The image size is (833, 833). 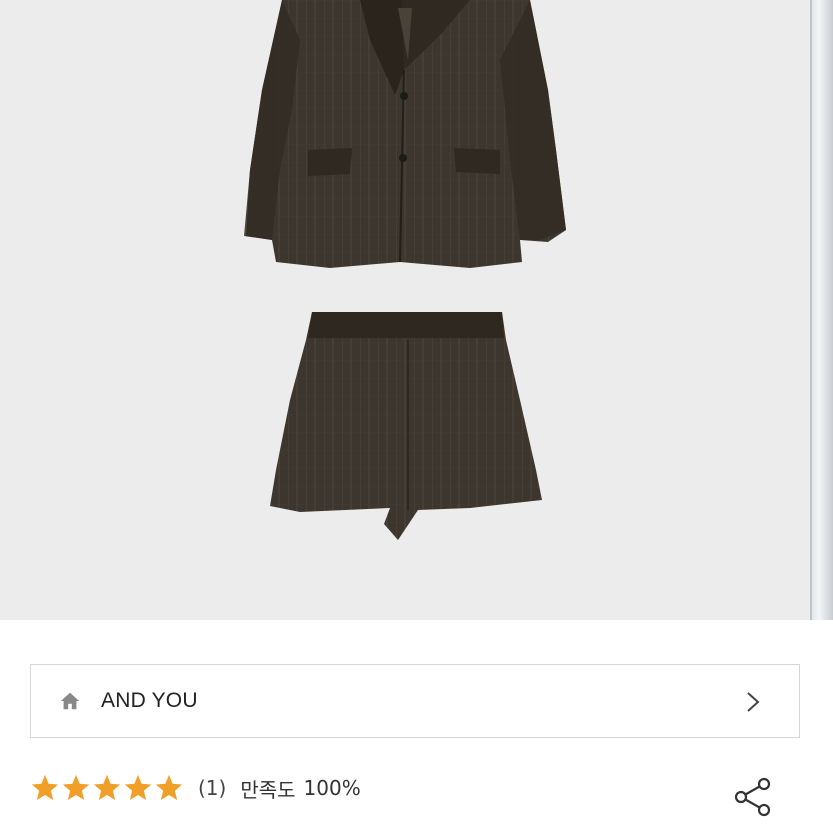 I want to click on shop-name: AND YOU, so click(x=149, y=700).